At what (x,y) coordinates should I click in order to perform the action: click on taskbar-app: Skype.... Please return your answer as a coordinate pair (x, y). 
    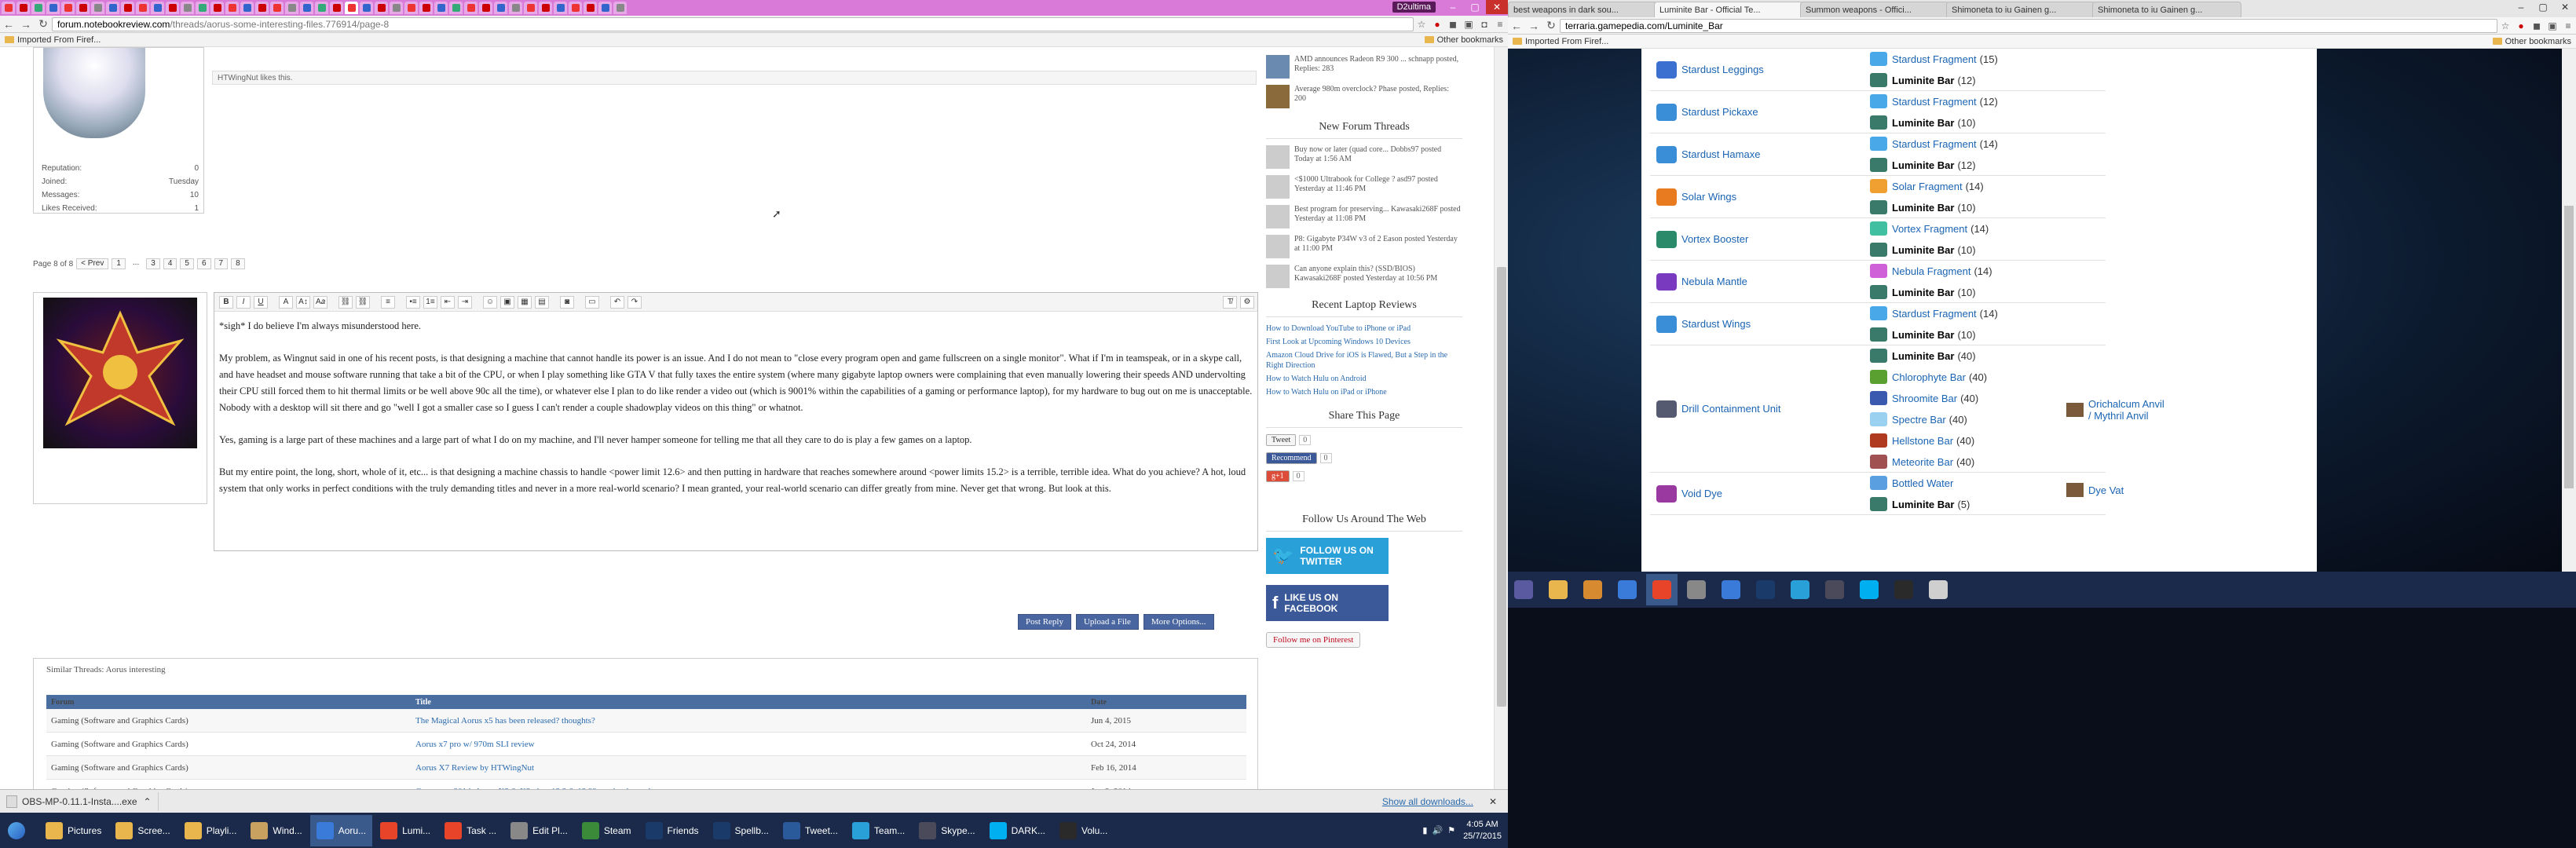
    Looking at the image, I should click on (947, 830).